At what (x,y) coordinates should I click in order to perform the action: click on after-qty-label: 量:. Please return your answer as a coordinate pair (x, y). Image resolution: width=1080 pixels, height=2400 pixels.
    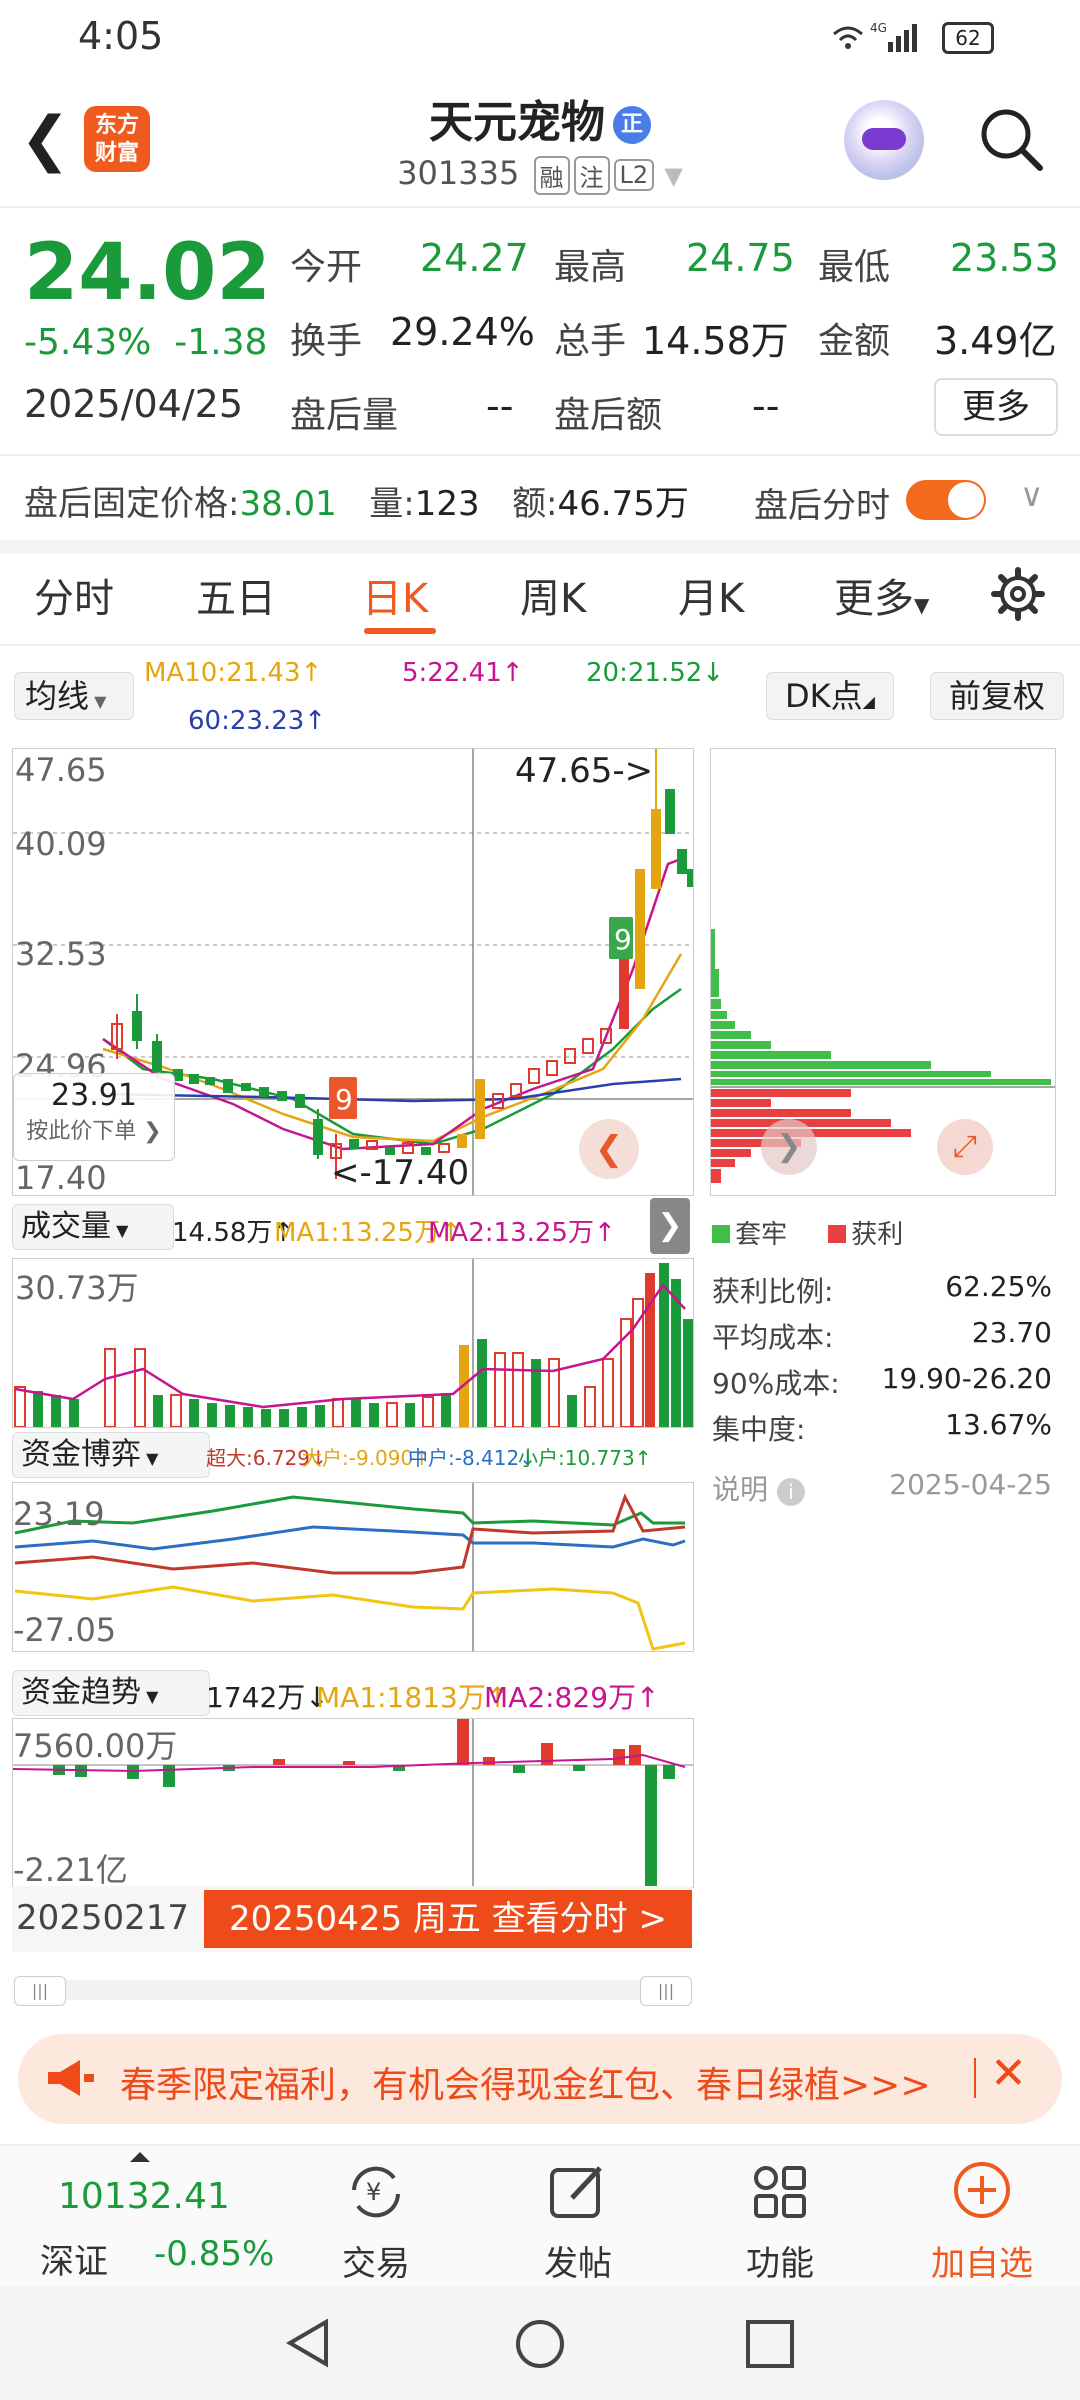
    Looking at the image, I should click on (392, 504).